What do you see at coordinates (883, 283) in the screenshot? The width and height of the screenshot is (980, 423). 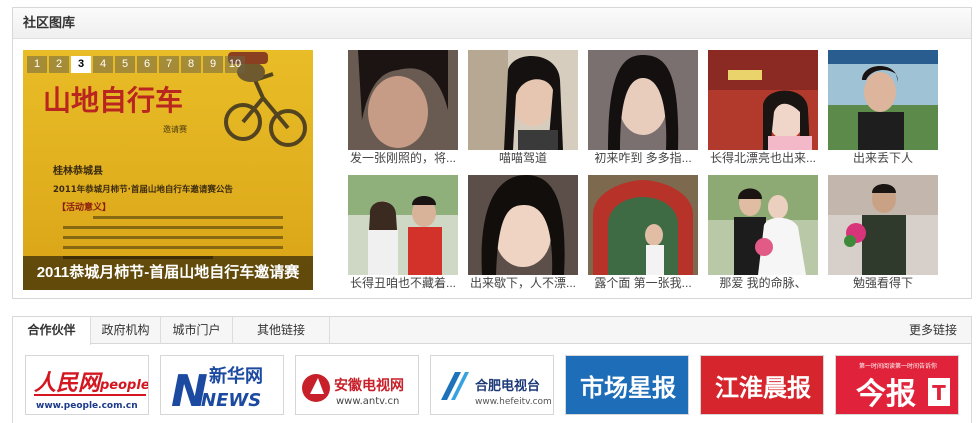 I see `photo-caption: 勉强看得下` at bounding box center [883, 283].